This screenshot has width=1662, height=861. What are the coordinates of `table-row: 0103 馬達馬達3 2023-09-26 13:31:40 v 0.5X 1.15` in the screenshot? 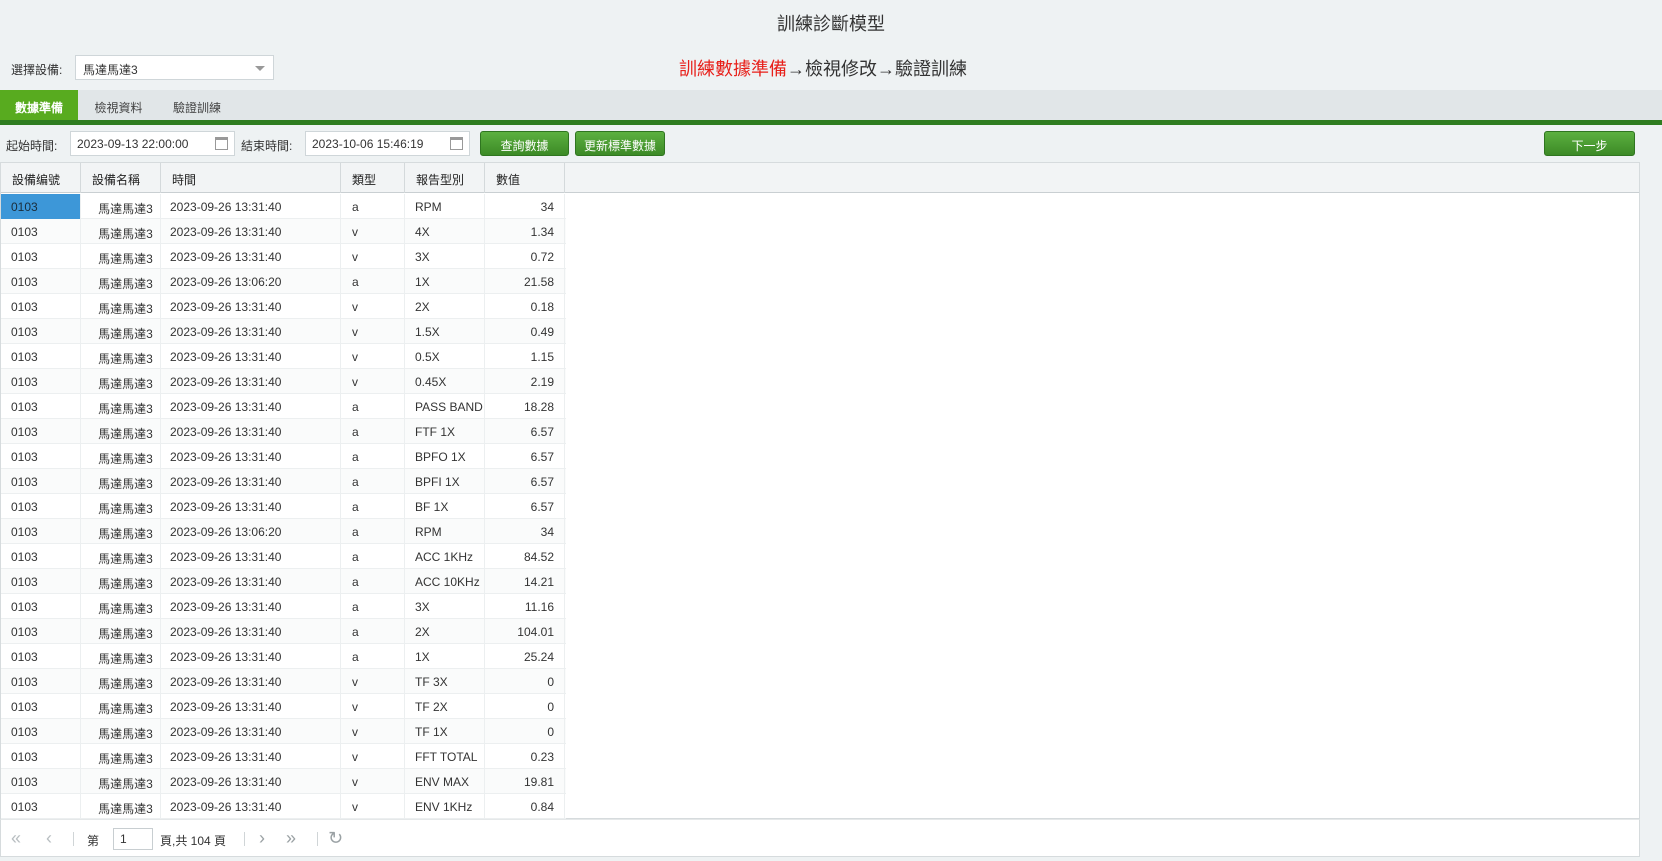 It's located at (283, 356).